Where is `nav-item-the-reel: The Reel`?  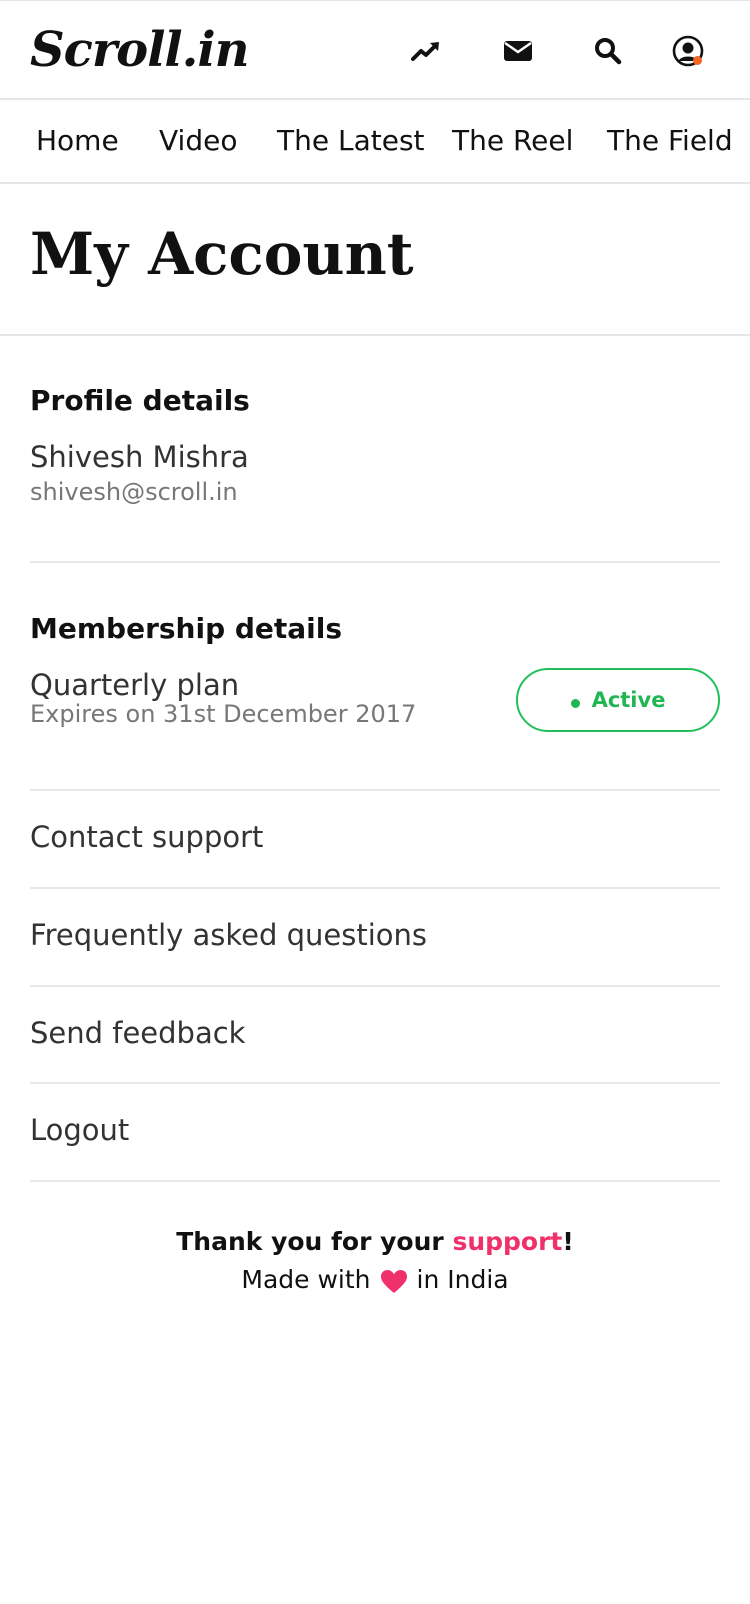 nav-item-the-reel: The Reel is located at coordinates (512, 141).